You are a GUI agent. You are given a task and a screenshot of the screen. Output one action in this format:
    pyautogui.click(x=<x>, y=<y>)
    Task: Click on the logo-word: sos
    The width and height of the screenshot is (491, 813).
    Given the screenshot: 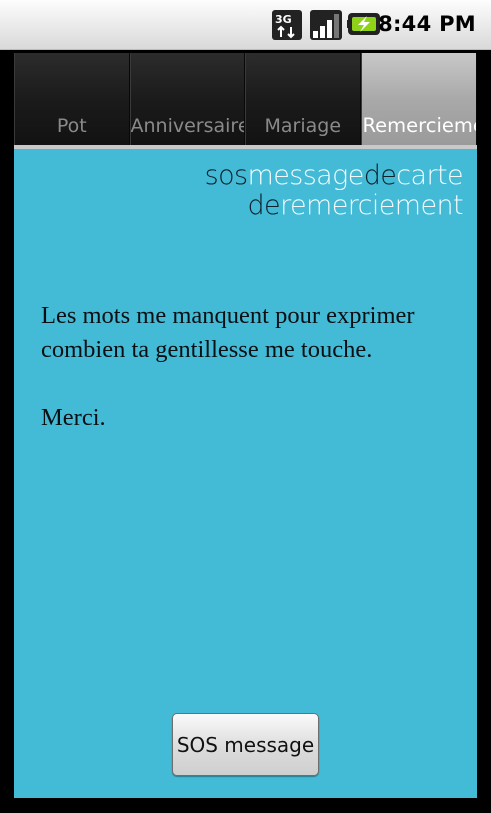 What is the action you would take?
    pyautogui.click(x=226, y=175)
    